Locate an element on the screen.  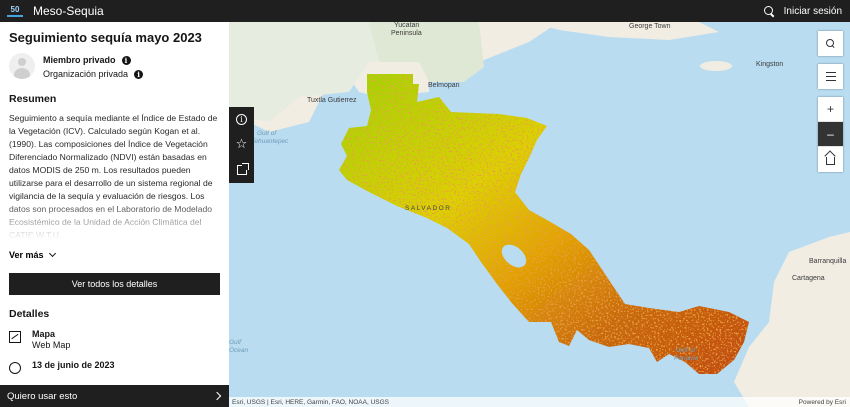
map-label: Tehuantepec is located at coordinates (270, 141).